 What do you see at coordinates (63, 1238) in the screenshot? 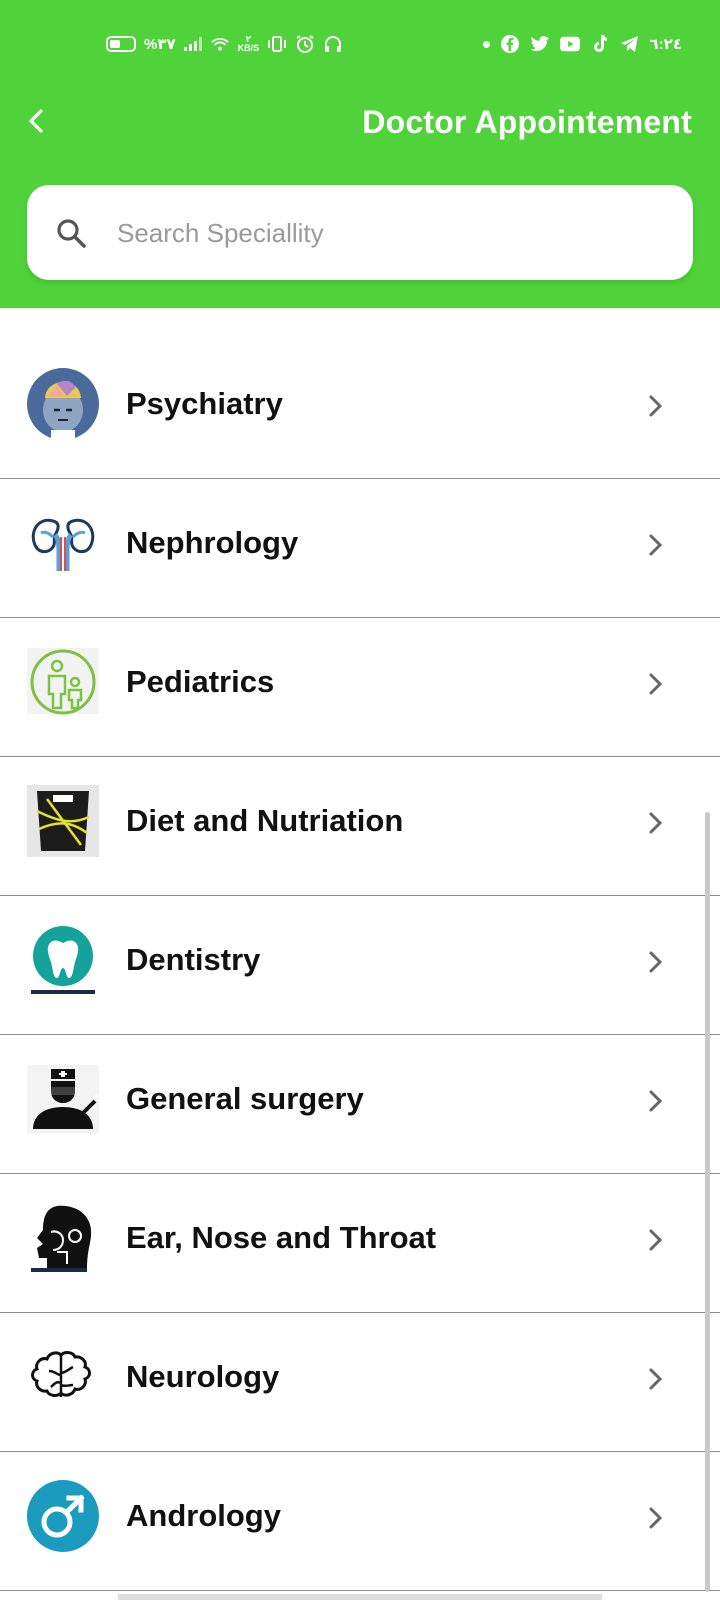
I see `head-profile-icon` at bounding box center [63, 1238].